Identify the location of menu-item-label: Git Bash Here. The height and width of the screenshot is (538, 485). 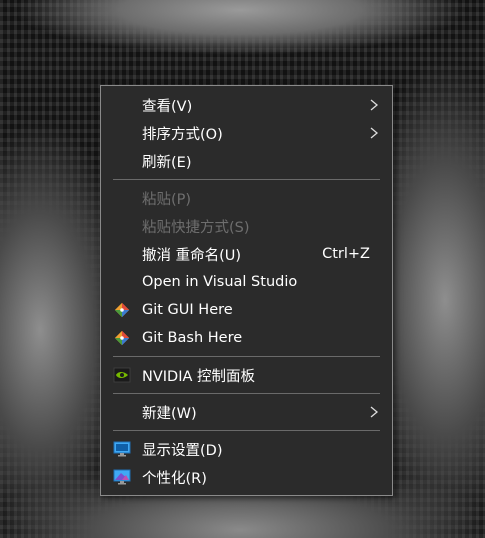
(192, 338).